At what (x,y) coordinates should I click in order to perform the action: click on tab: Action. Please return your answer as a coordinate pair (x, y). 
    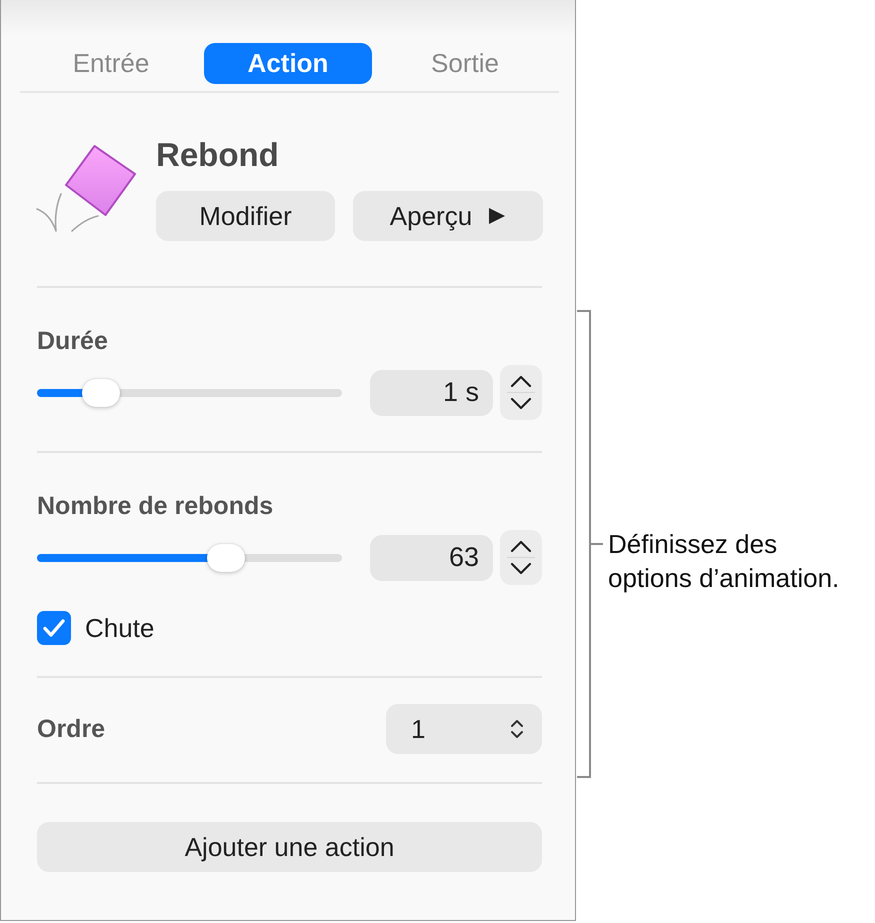
    Looking at the image, I should click on (288, 63).